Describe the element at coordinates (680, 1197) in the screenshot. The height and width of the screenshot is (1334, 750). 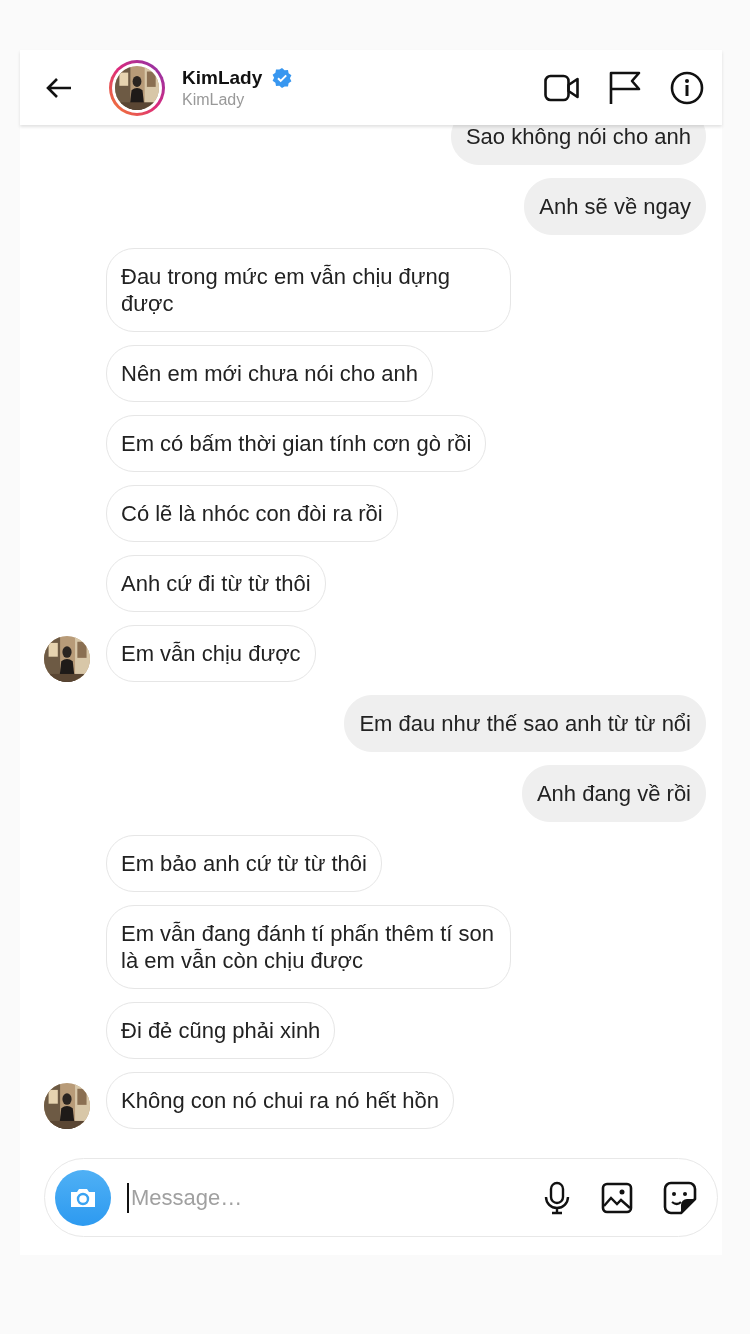
I see `sticker-icon` at that location.